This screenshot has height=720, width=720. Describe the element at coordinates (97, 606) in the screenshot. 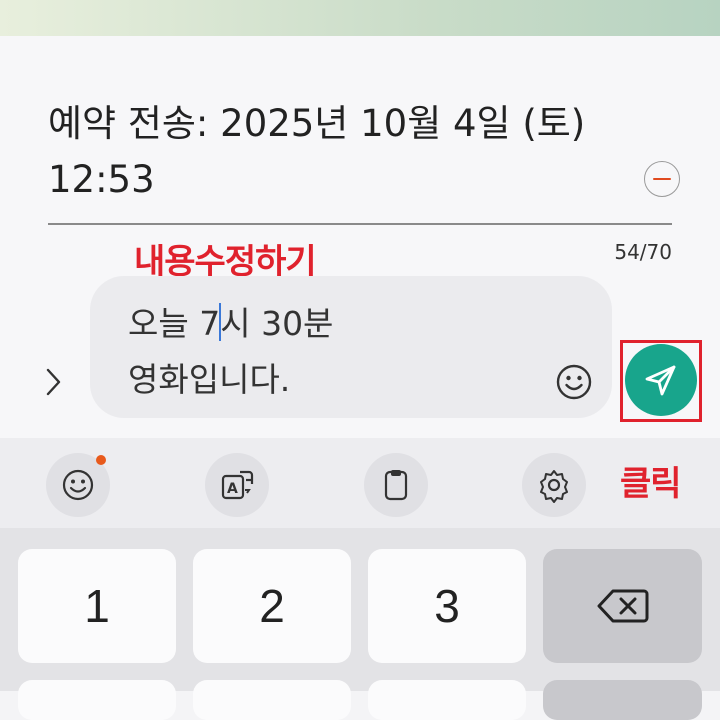

I see `key-1: 1` at that location.